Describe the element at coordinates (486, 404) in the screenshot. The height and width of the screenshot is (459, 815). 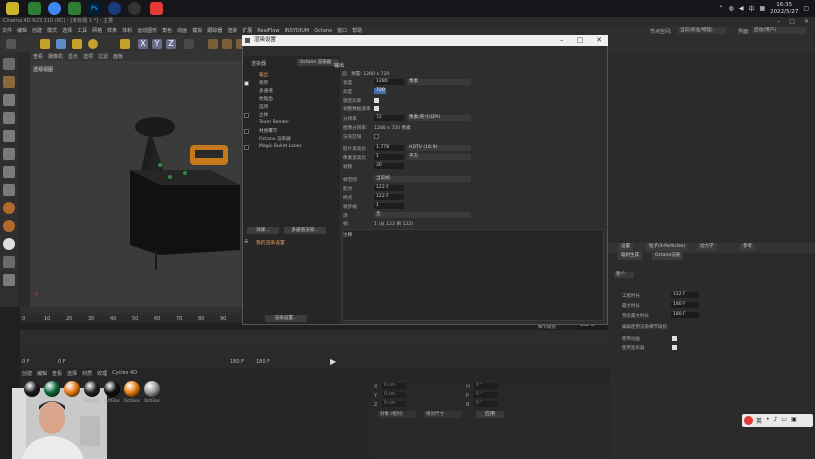
I see `rot-b-value: 0 °` at that location.